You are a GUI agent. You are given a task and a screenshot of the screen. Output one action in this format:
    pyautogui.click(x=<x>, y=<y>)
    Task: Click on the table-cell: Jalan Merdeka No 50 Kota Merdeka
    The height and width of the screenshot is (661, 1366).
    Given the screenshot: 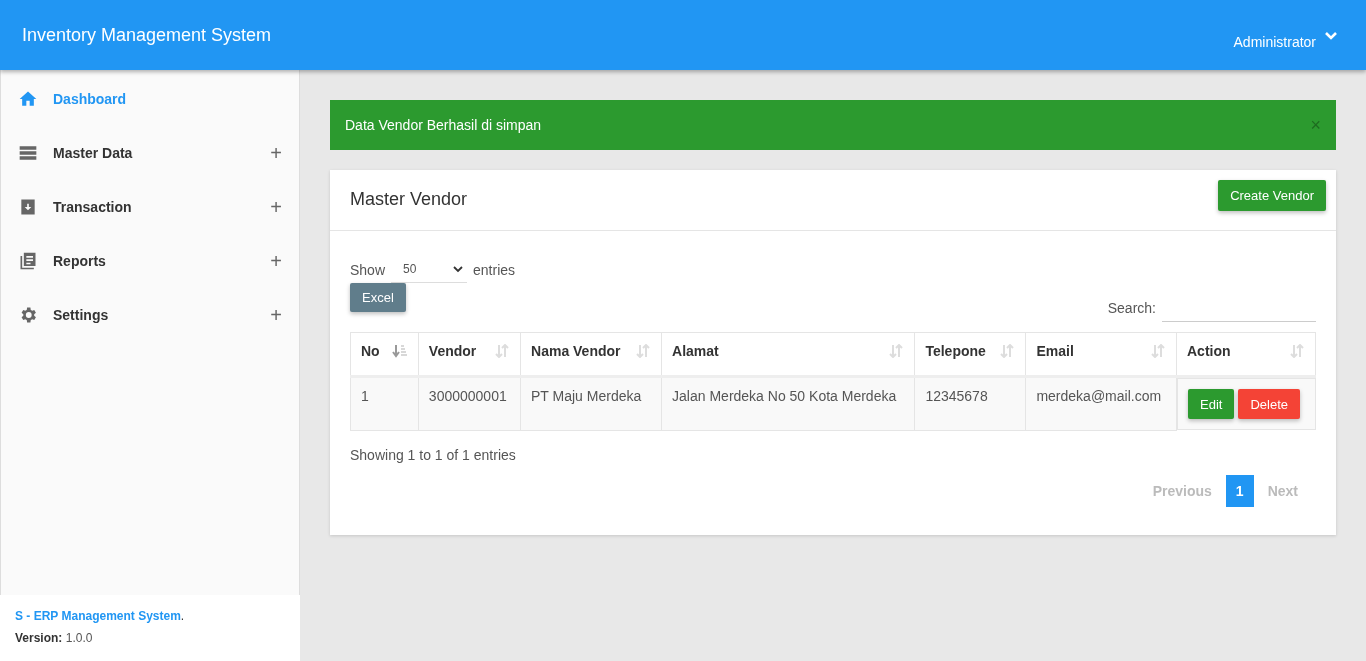 What is the action you would take?
    pyautogui.click(x=788, y=403)
    